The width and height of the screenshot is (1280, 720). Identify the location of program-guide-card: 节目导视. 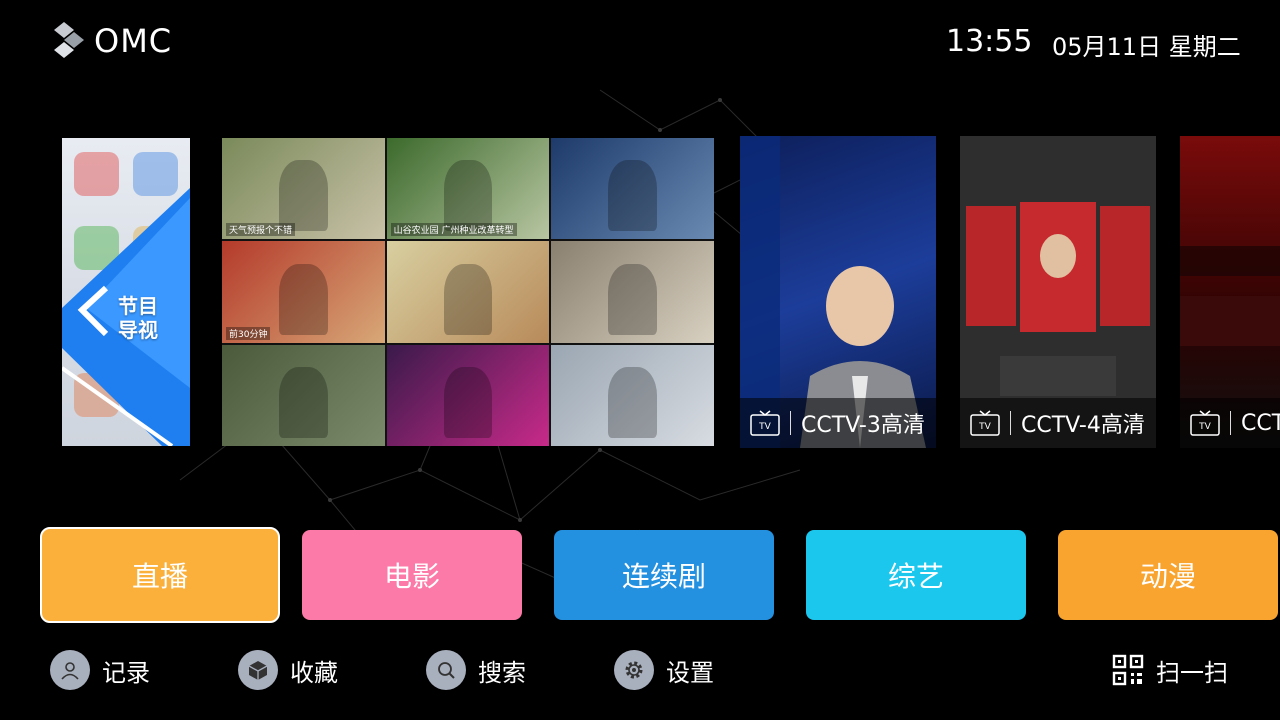
(126, 292).